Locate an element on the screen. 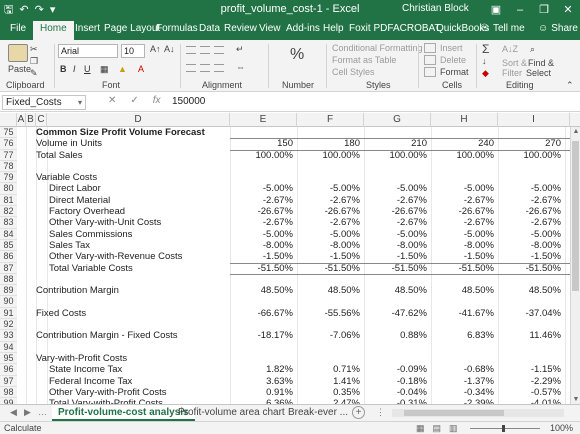 This screenshot has height=434, width=580. scroll-thumb is located at coordinates (575, 216).